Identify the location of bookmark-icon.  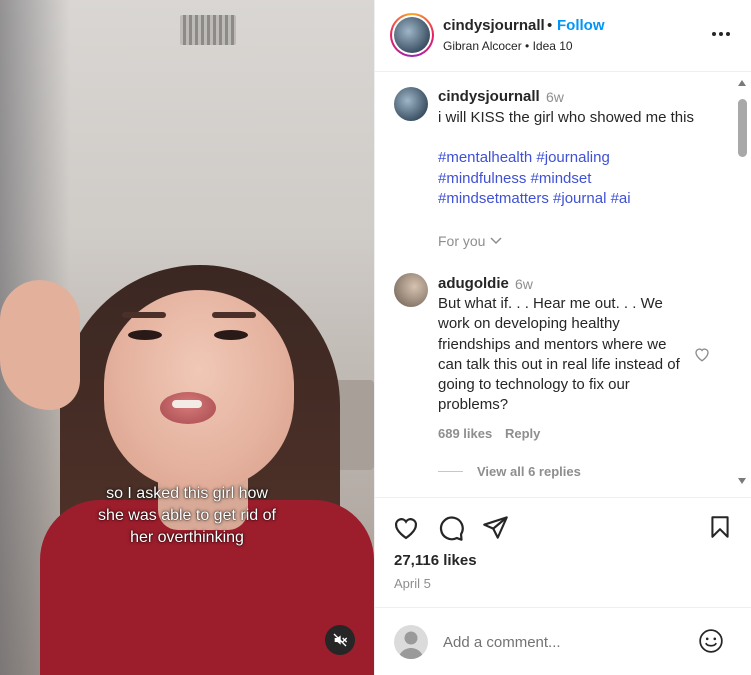
(720, 527).